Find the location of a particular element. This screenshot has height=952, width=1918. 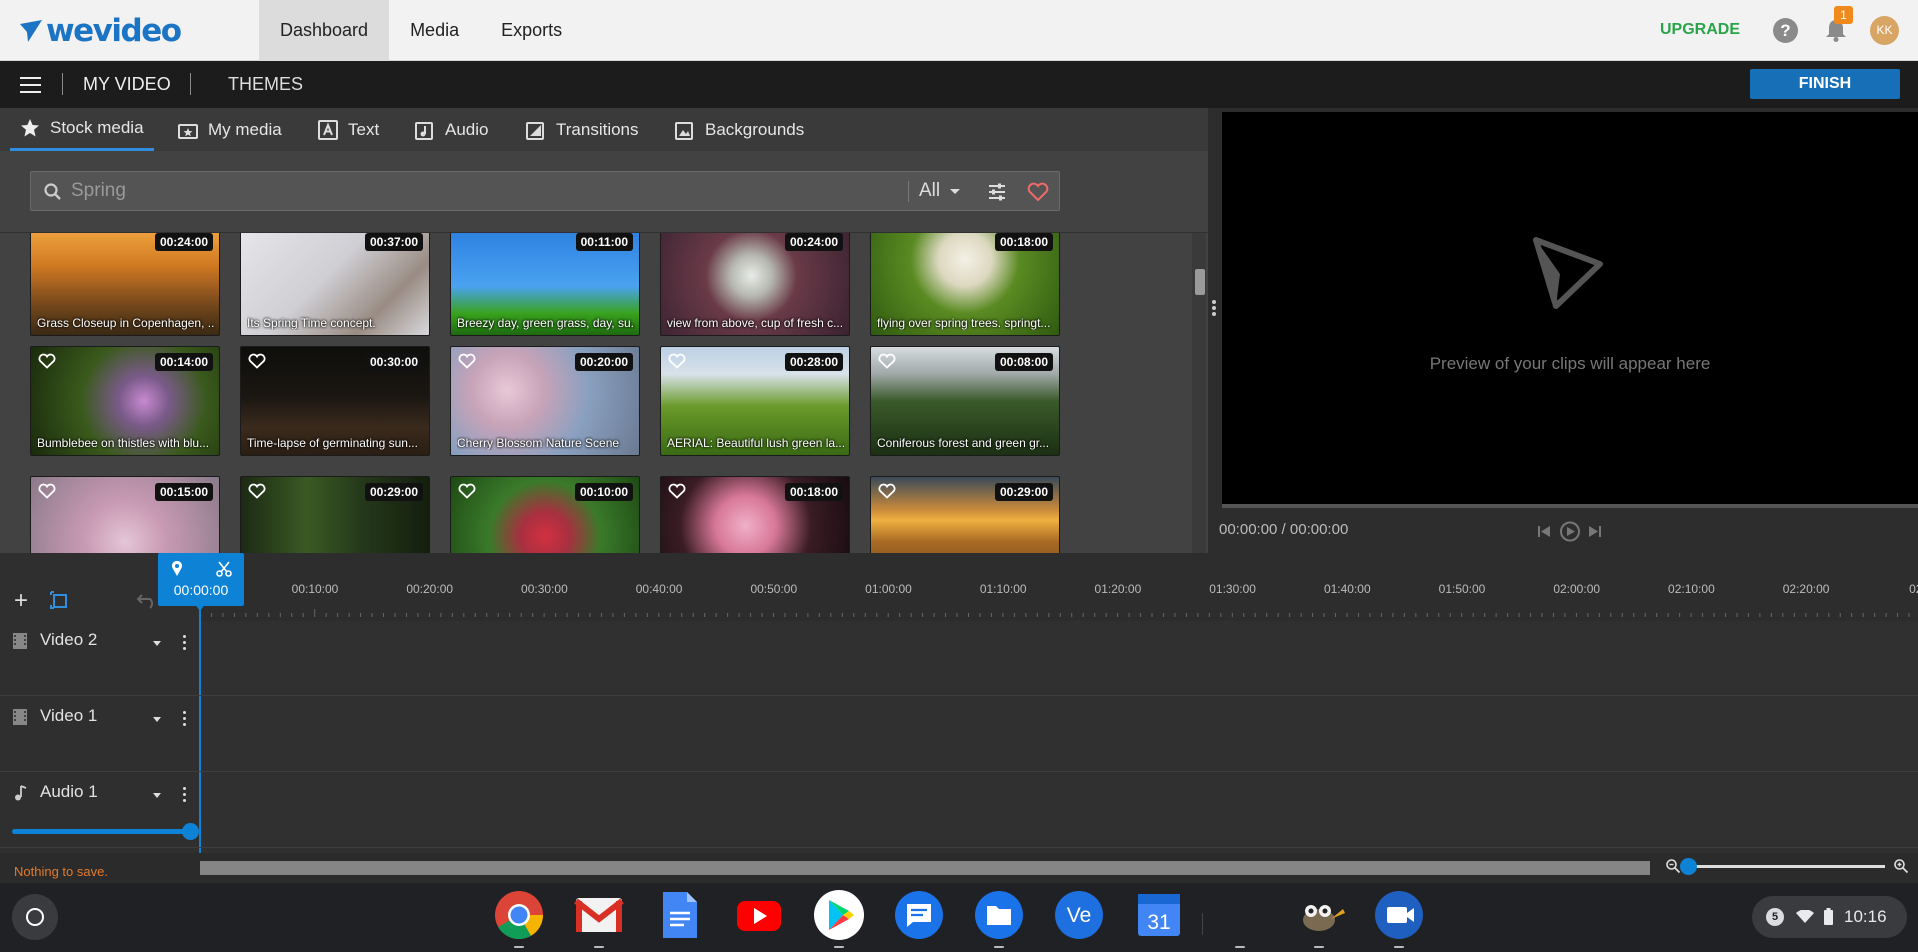

divider is located at coordinates (62, 84).